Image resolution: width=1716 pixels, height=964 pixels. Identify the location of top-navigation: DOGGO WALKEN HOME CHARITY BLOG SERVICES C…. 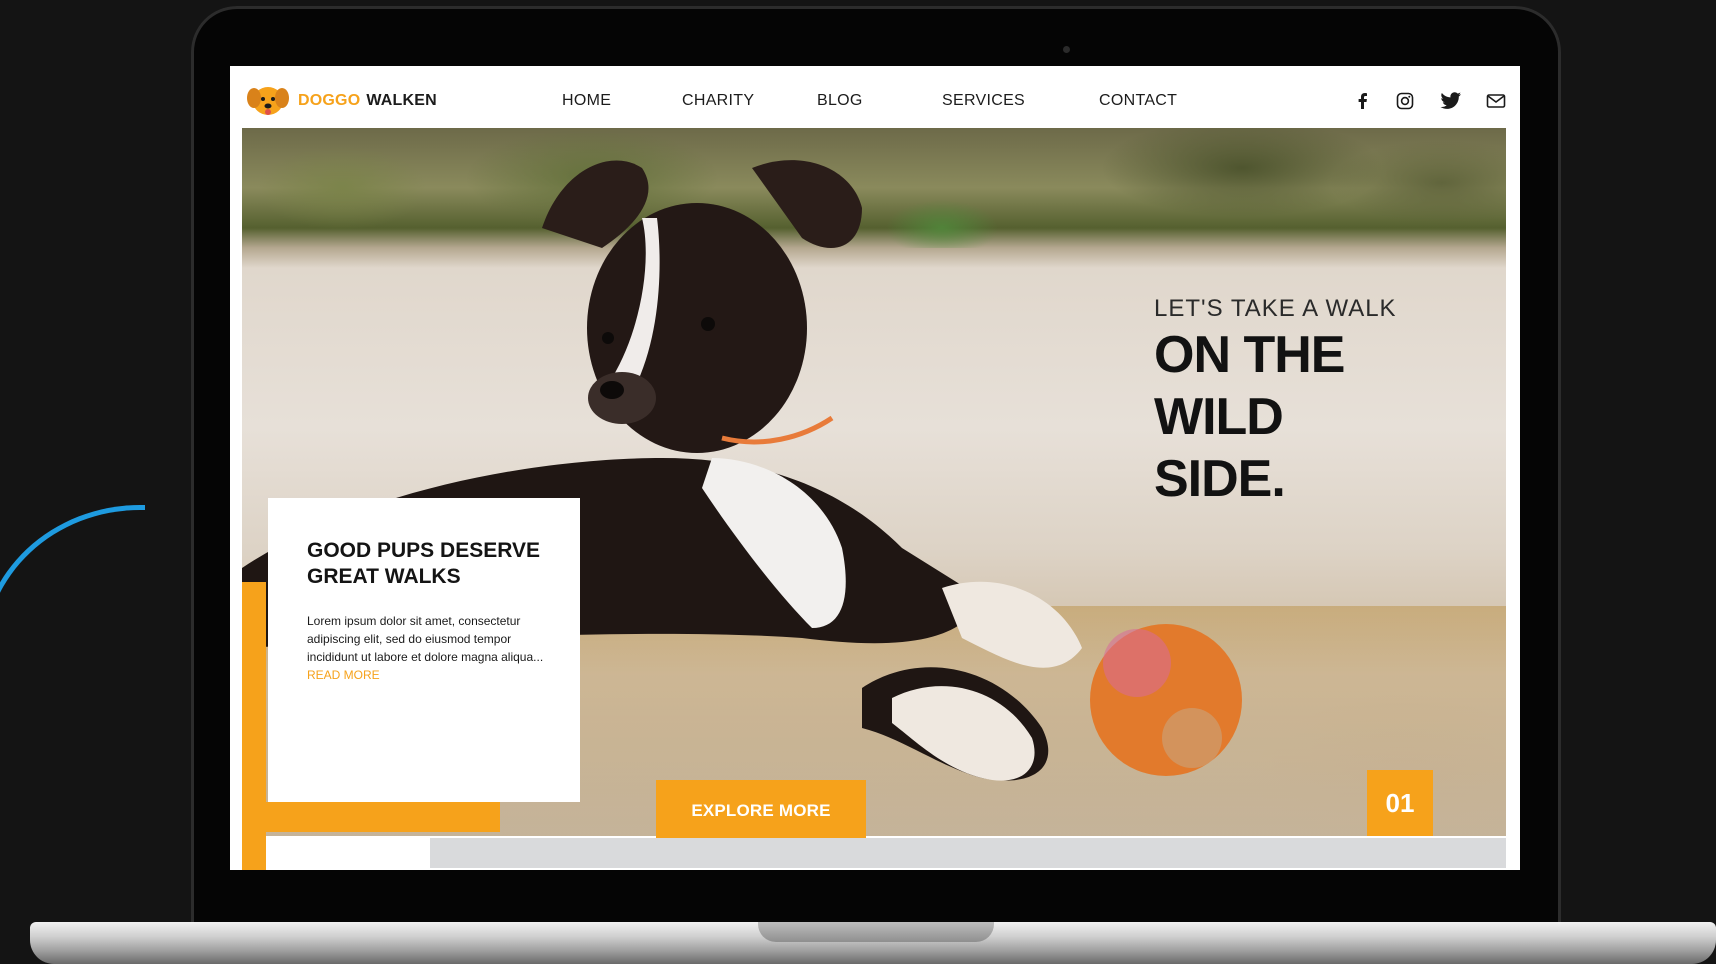
(875, 98).